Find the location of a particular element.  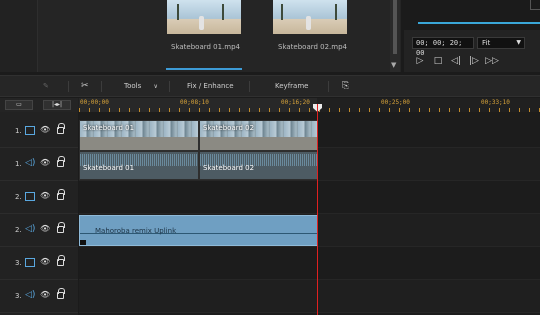

preview-progress-bar is located at coordinates (479, 23).